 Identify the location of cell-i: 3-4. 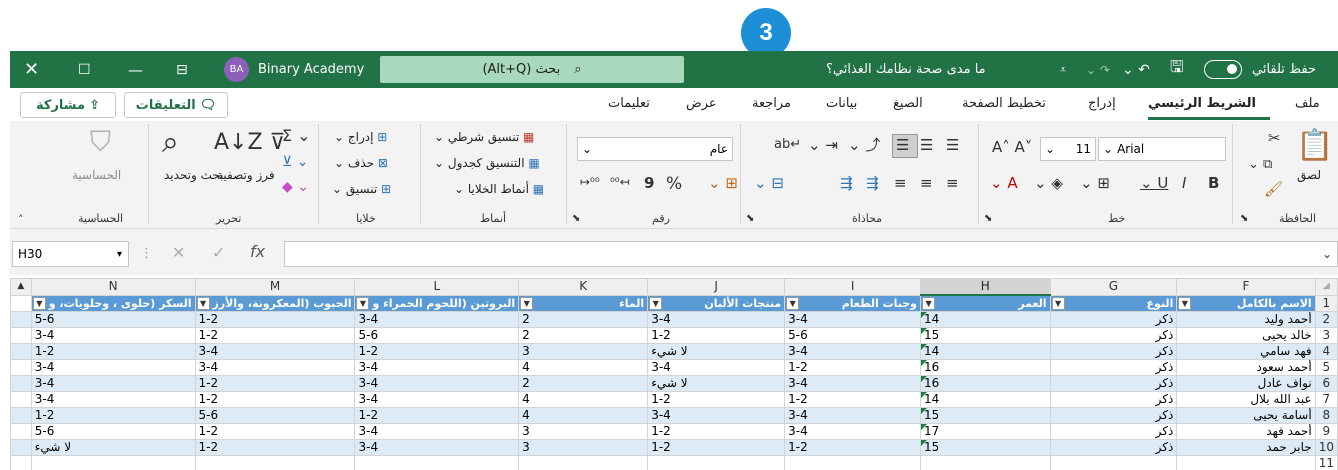
(853, 383).